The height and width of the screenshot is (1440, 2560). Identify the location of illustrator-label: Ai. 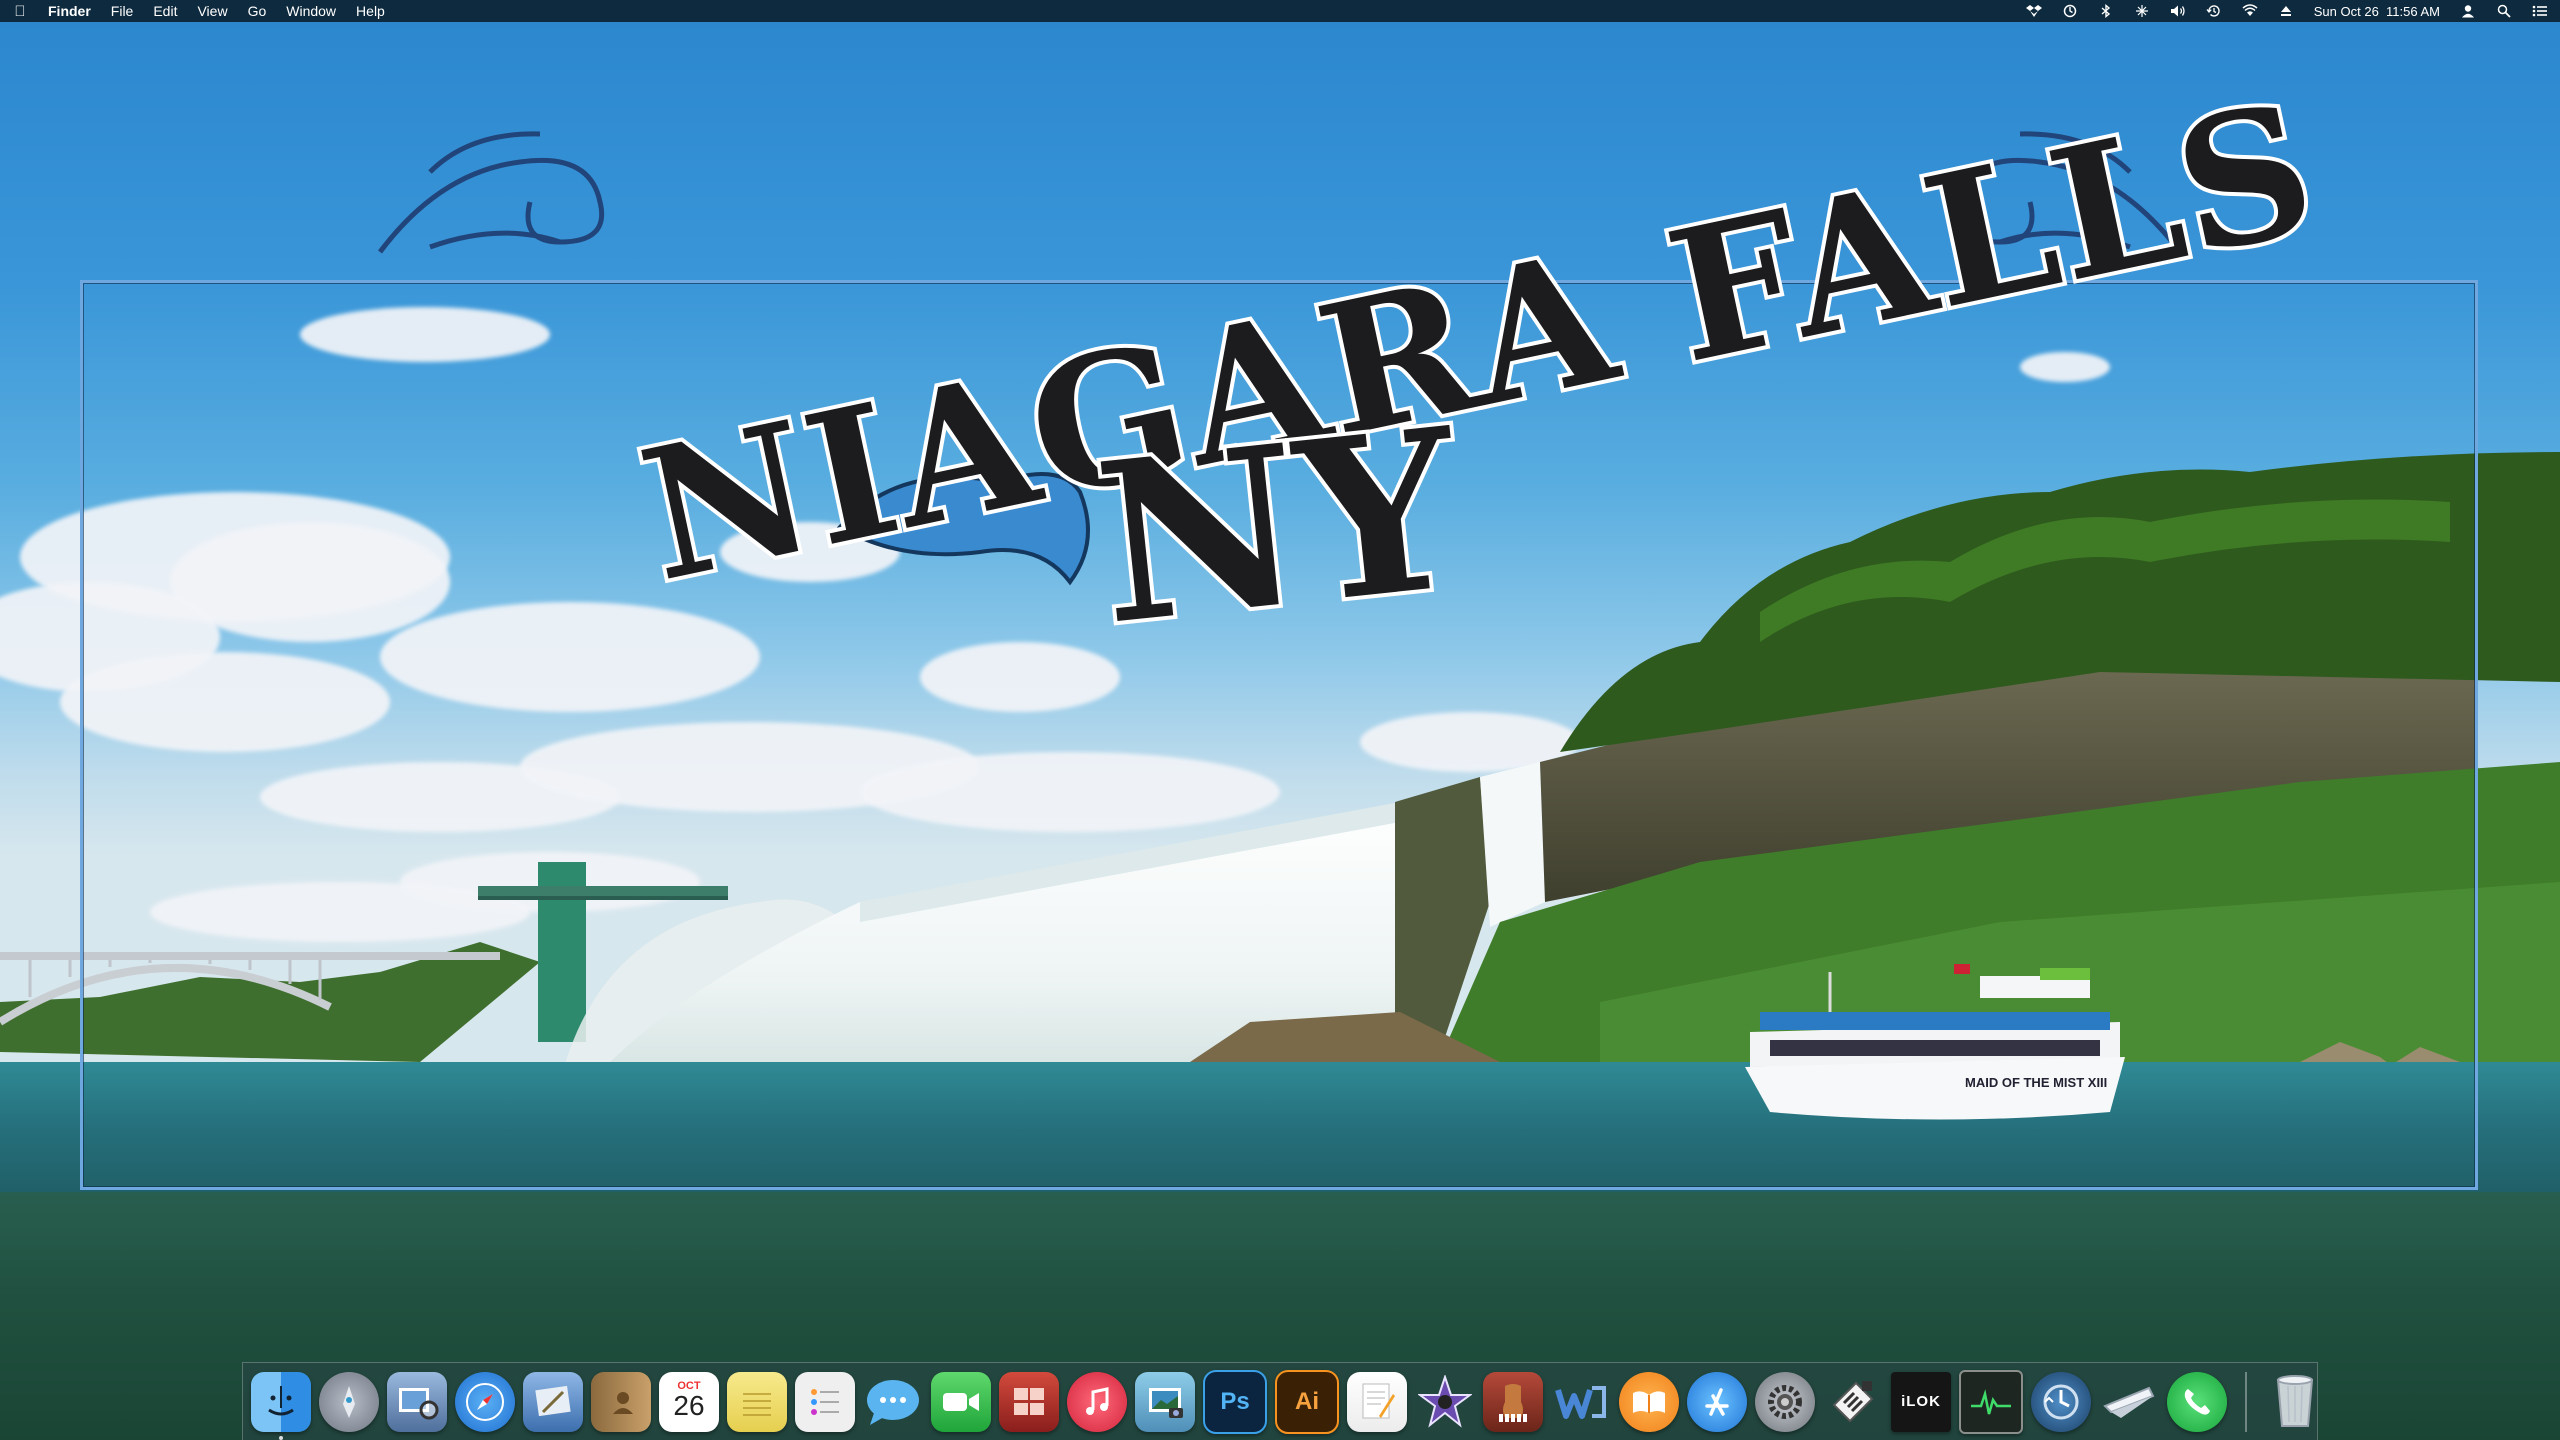
(1307, 1401).